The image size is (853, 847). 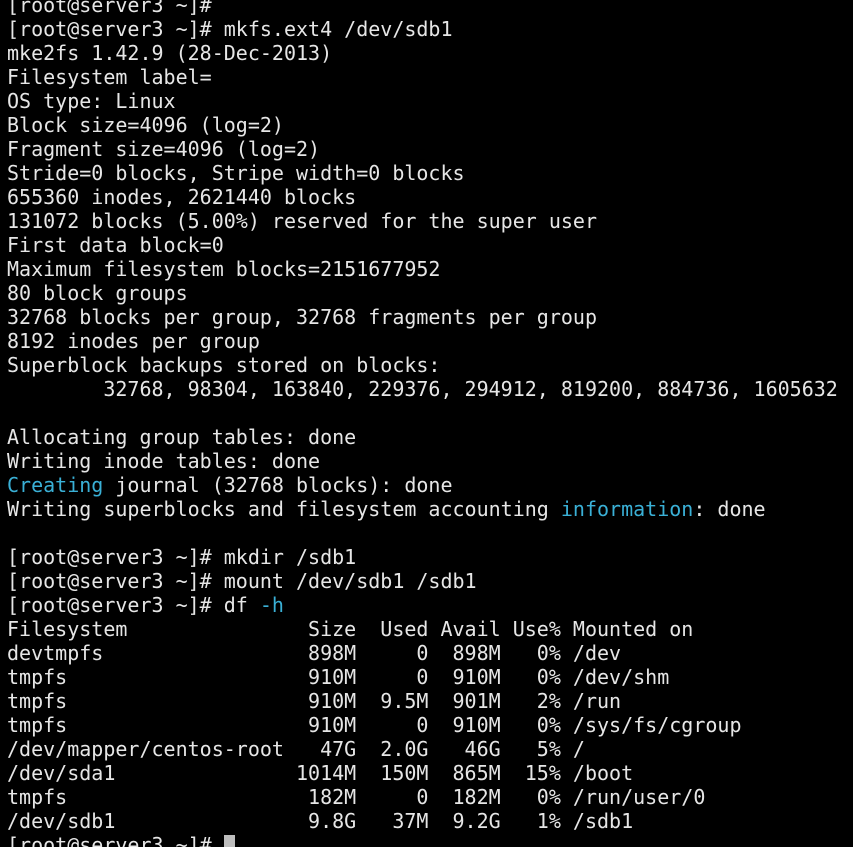 I want to click on df-table-row: devtmpfs 898M 0 898M 0% /dev, so click(x=314, y=653).